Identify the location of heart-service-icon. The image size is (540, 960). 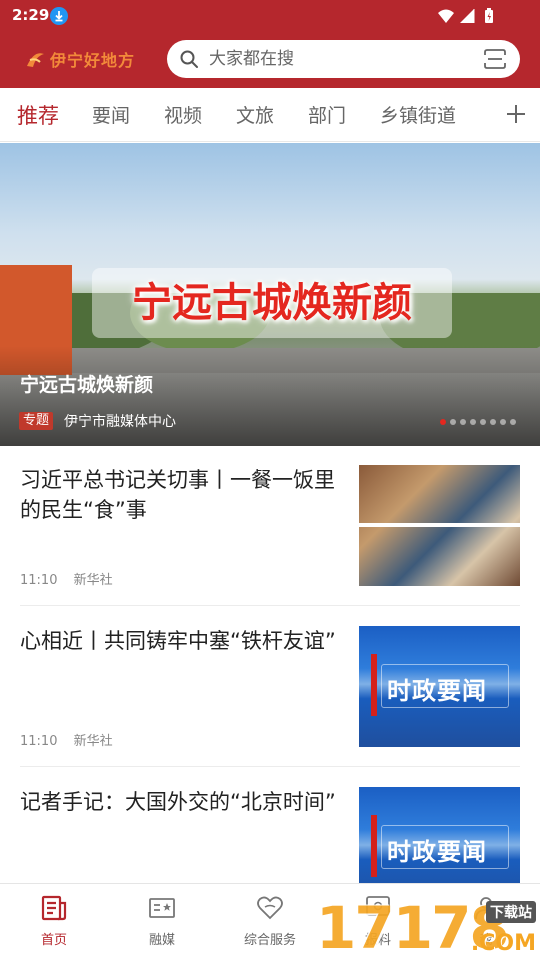
(270, 908).